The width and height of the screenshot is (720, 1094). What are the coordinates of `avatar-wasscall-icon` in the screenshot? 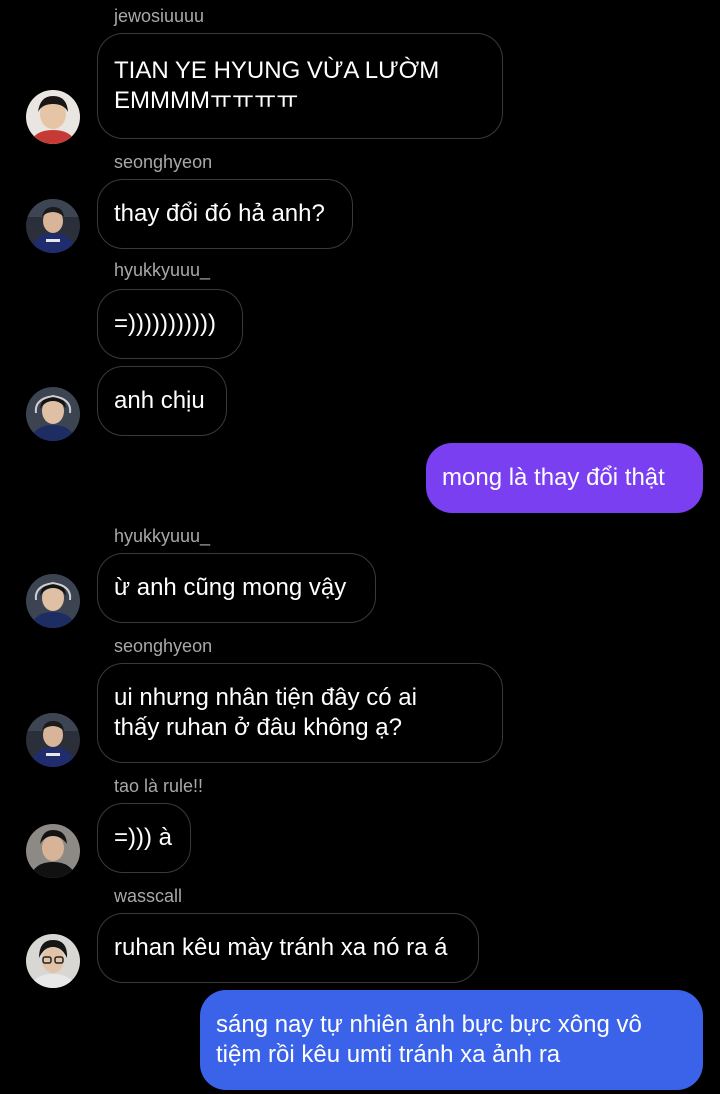 It's located at (53, 961).